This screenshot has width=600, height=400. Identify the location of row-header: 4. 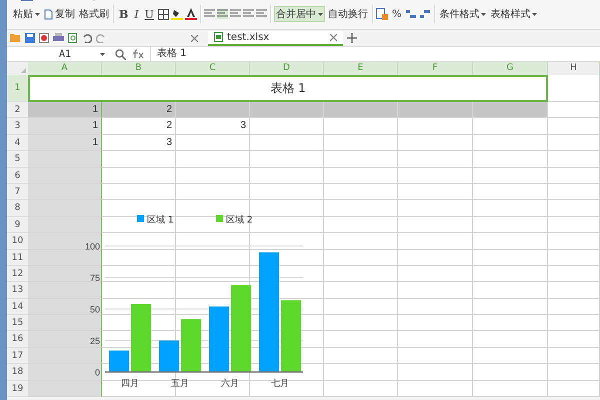
(17, 143).